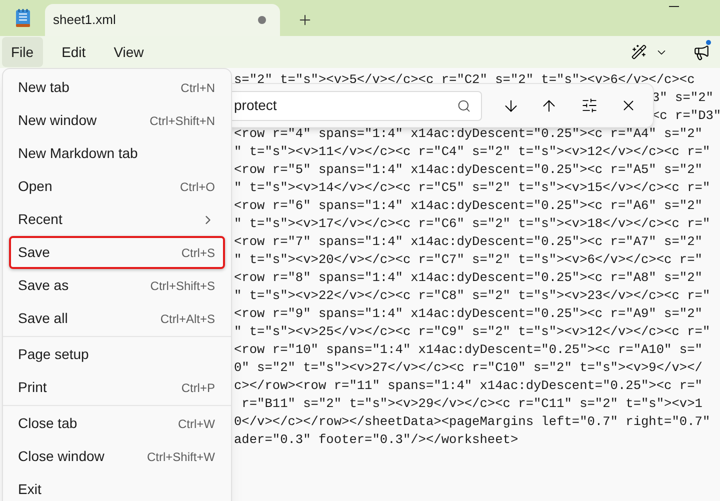 The image size is (720, 501). What do you see at coordinates (117, 252) in the screenshot?
I see `menu-item: Save Ctrl+S` at bounding box center [117, 252].